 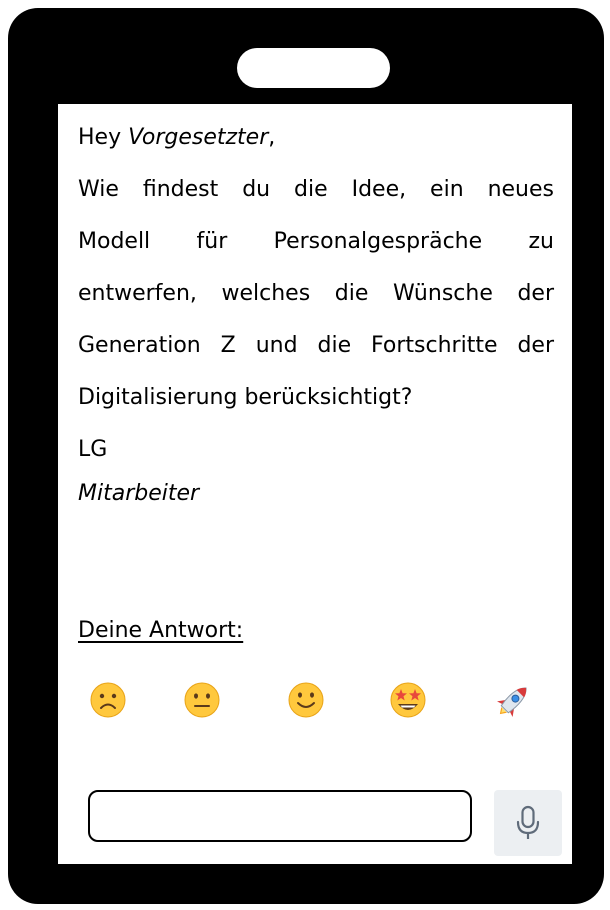 I want to click on frowning-face-emoji-button, so click(x=108, y=700).